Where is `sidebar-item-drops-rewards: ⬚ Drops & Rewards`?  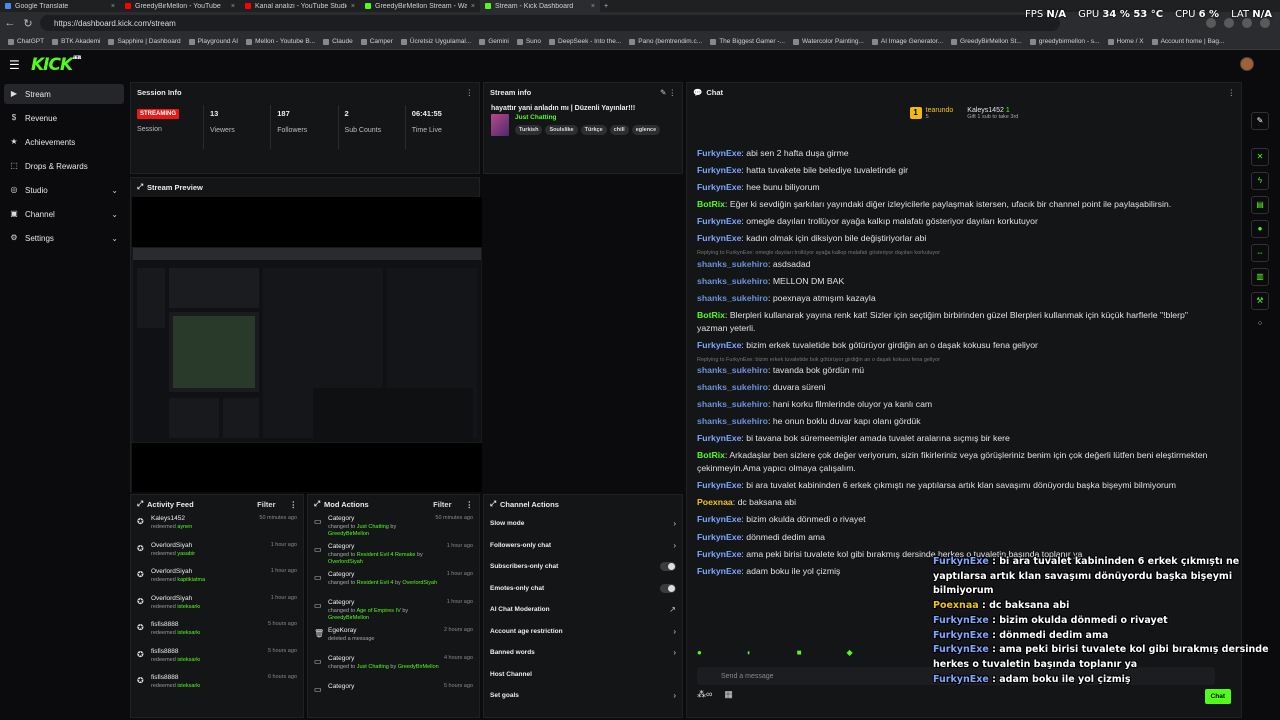
sidebar-item-drops-rewards: ⬚ Drops & Rewards is located at coordinates (64, 166).